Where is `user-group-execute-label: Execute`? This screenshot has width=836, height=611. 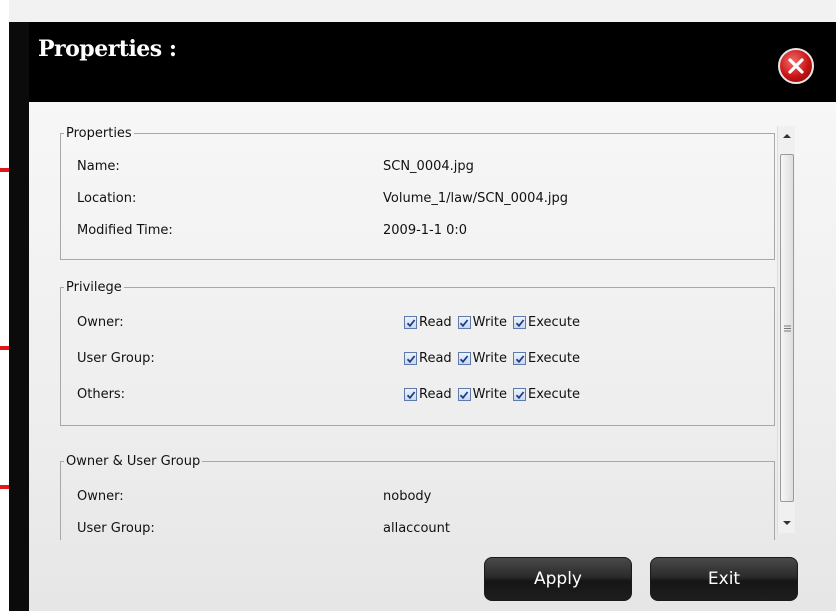
user-group-execute-label: Execute is located at coordinates (554, 358).